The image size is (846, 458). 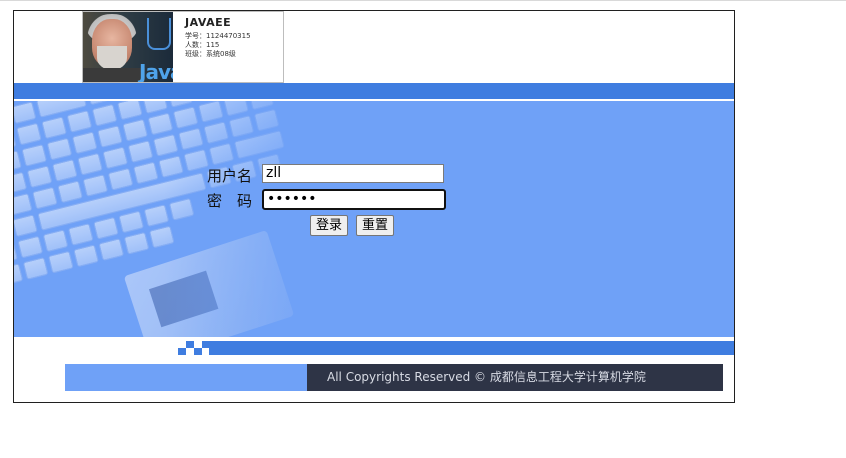 What do you see at coordinates (208, 22) in the screenshot?
I see `banner-title: JAVAEE` at bounding box center [208, 22].